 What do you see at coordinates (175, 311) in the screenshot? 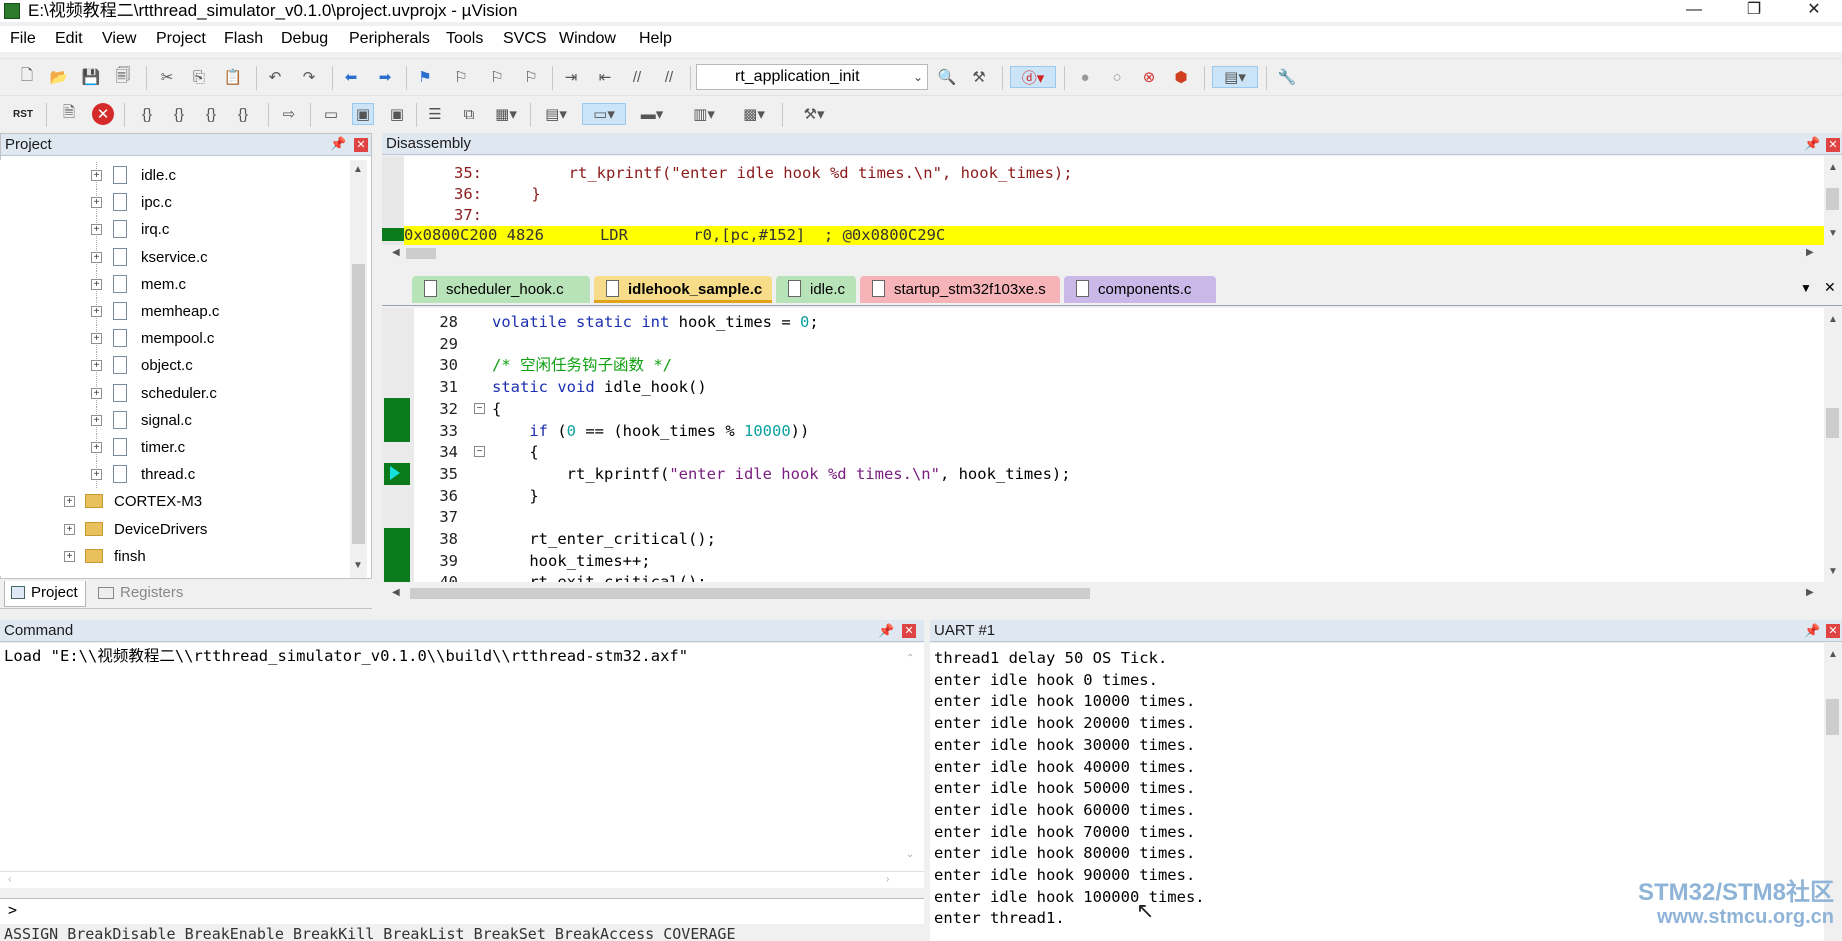
I see `tree-item-file: + memheap.c` at bounding box center [175, 311].